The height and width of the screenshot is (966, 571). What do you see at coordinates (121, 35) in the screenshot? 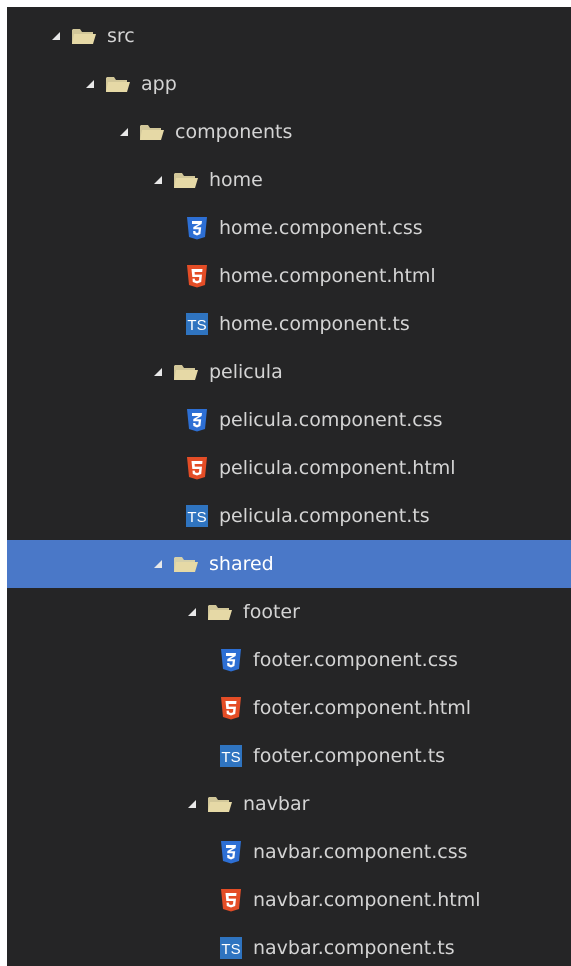
I see `tree-item-label: src` at bounding box center [121, 35].